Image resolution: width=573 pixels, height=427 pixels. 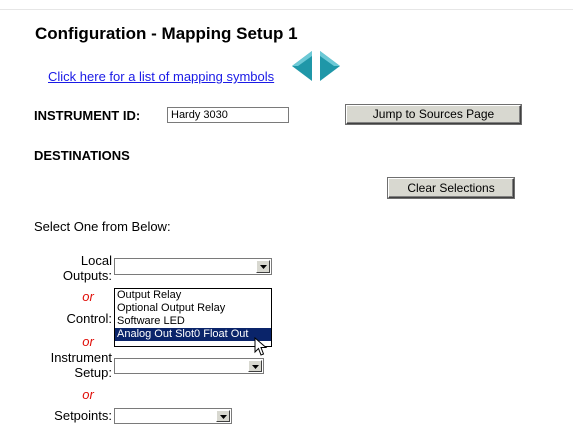 What do you see at coordinates (433, 114) in the screenshot?
I see `jump-to-sources-button: Jump to Sources Page` at bounding box center [433, 114].